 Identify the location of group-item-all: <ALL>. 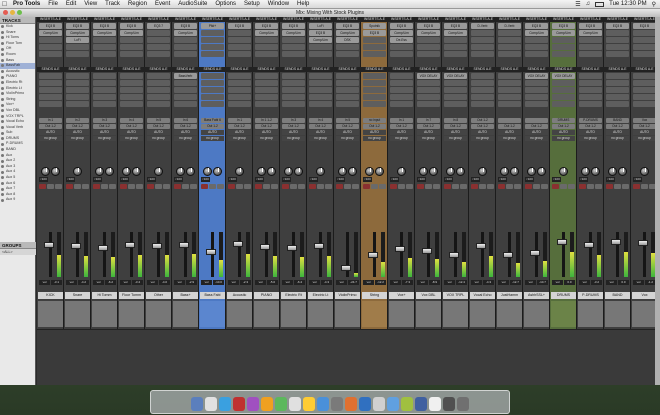
(18, 252).